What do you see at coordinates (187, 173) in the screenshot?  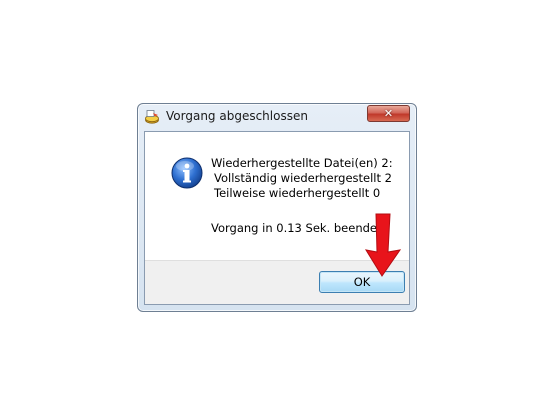 I see `information-icon` at bounding box center [187, 173].